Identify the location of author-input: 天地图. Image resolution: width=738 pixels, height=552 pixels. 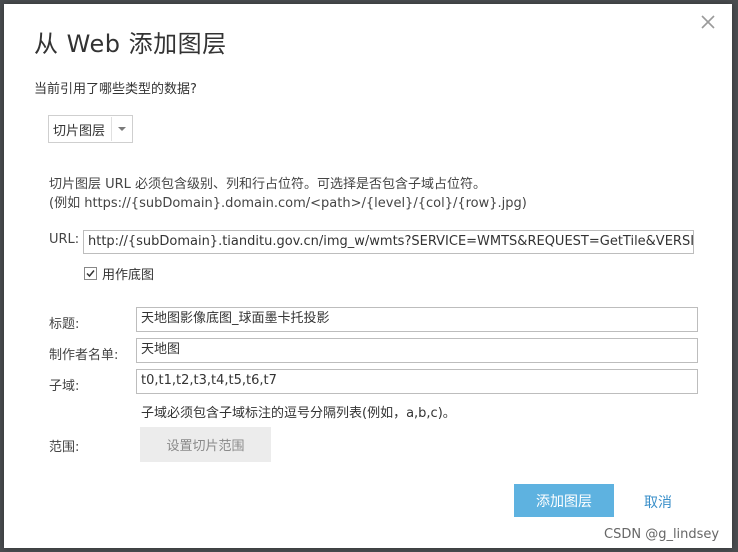
(417, 350).